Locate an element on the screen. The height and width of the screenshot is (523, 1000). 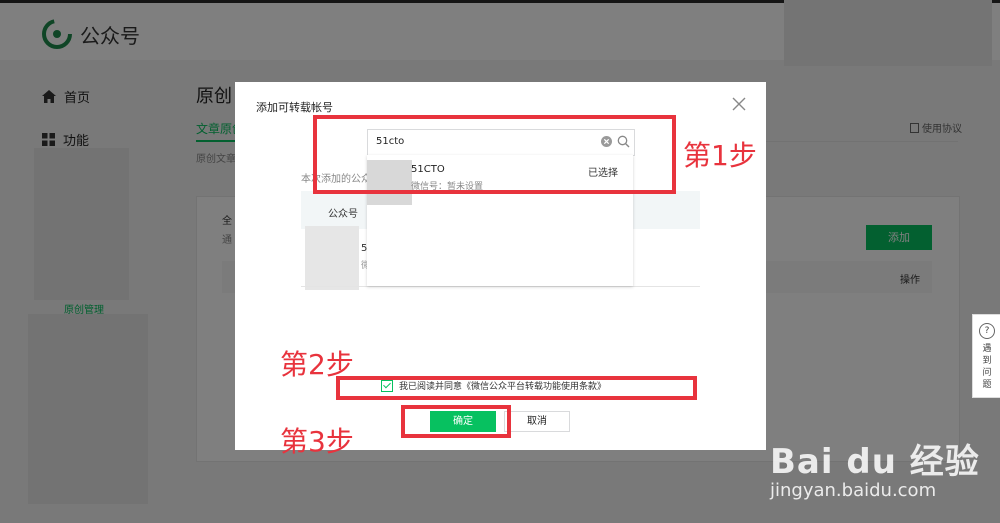
dialog-title: 添加可转载帐号 is located at coordinates (294, 107).